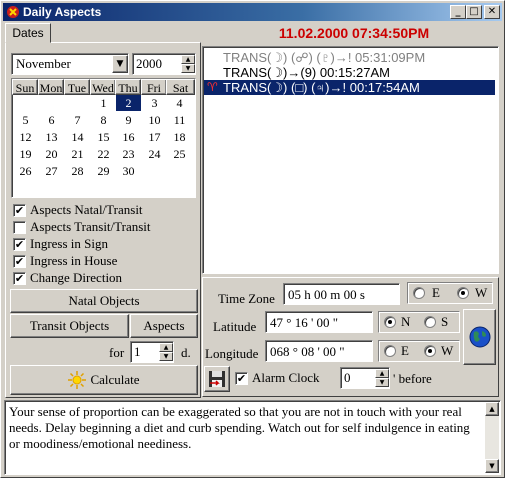  Describe the element at coordinates (166, 356) in the screenshot. I see `days-down-icon: ▼` at that location.